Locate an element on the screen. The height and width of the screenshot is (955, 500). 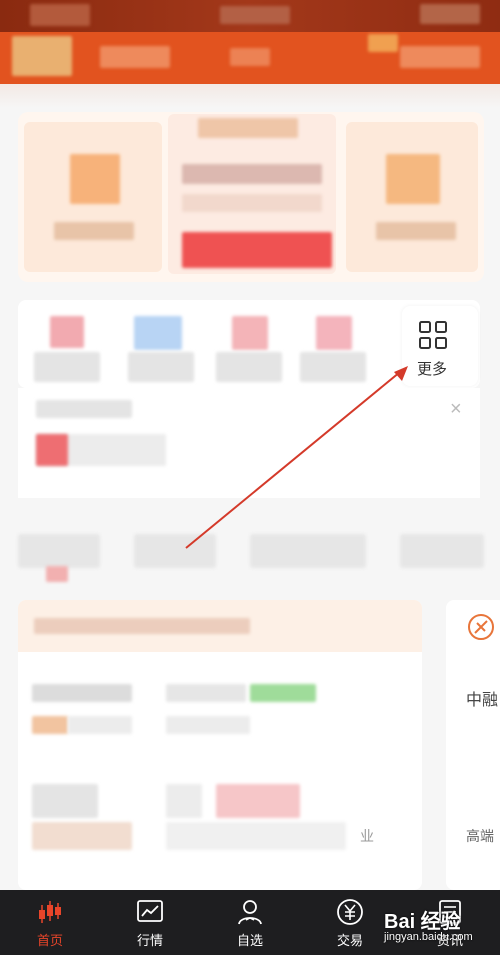
nav-label: 首页 is located at coordinates (49, 940).